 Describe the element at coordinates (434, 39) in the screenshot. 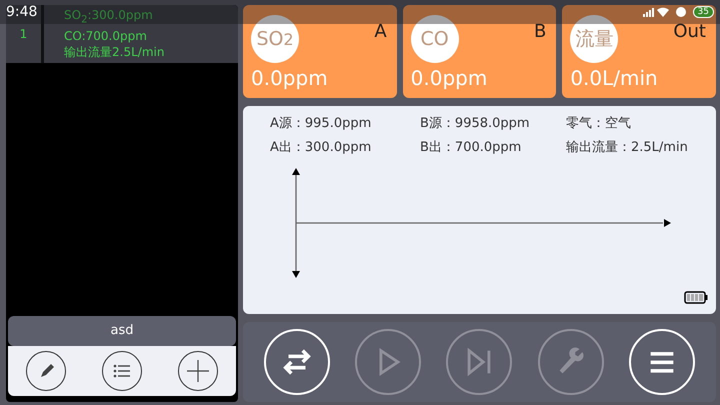

I see `gas-badge: CO` at that location.